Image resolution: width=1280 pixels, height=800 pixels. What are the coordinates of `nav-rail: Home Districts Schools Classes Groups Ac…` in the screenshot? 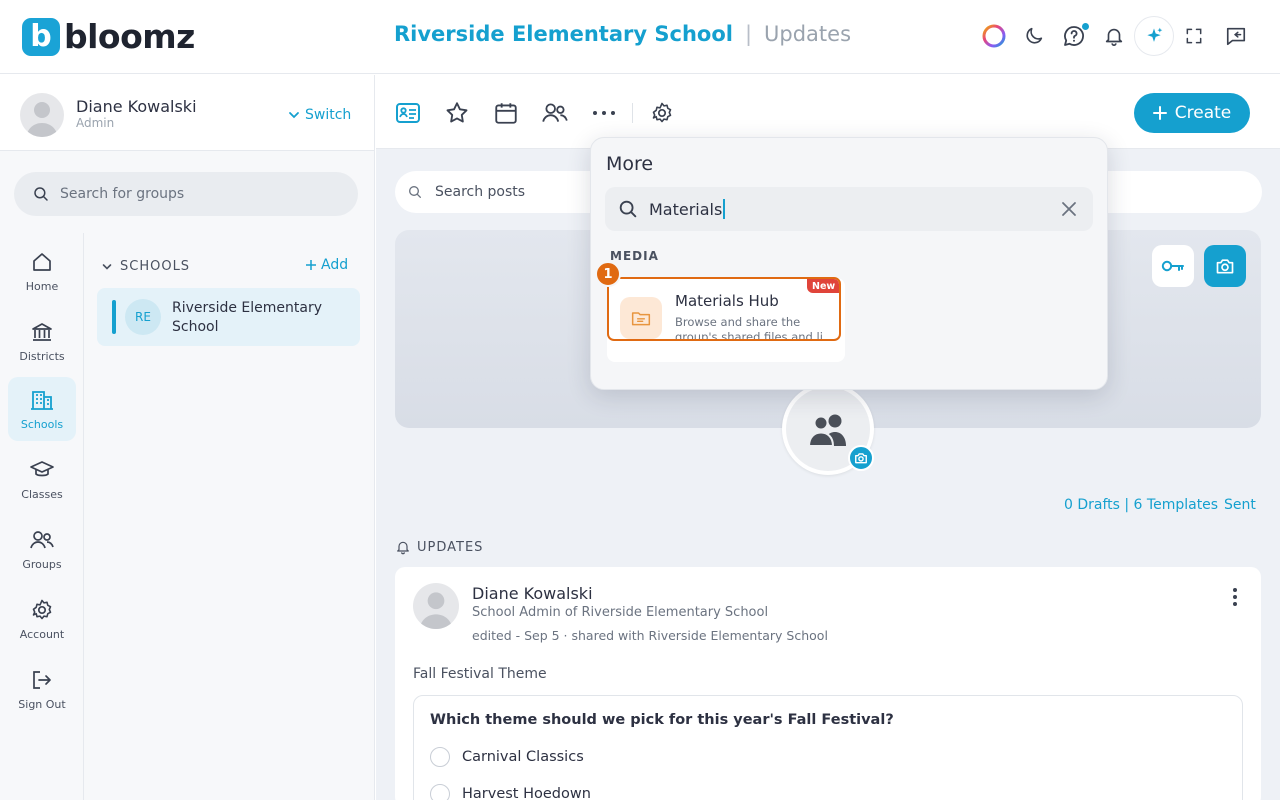 It's located at (42, 516).